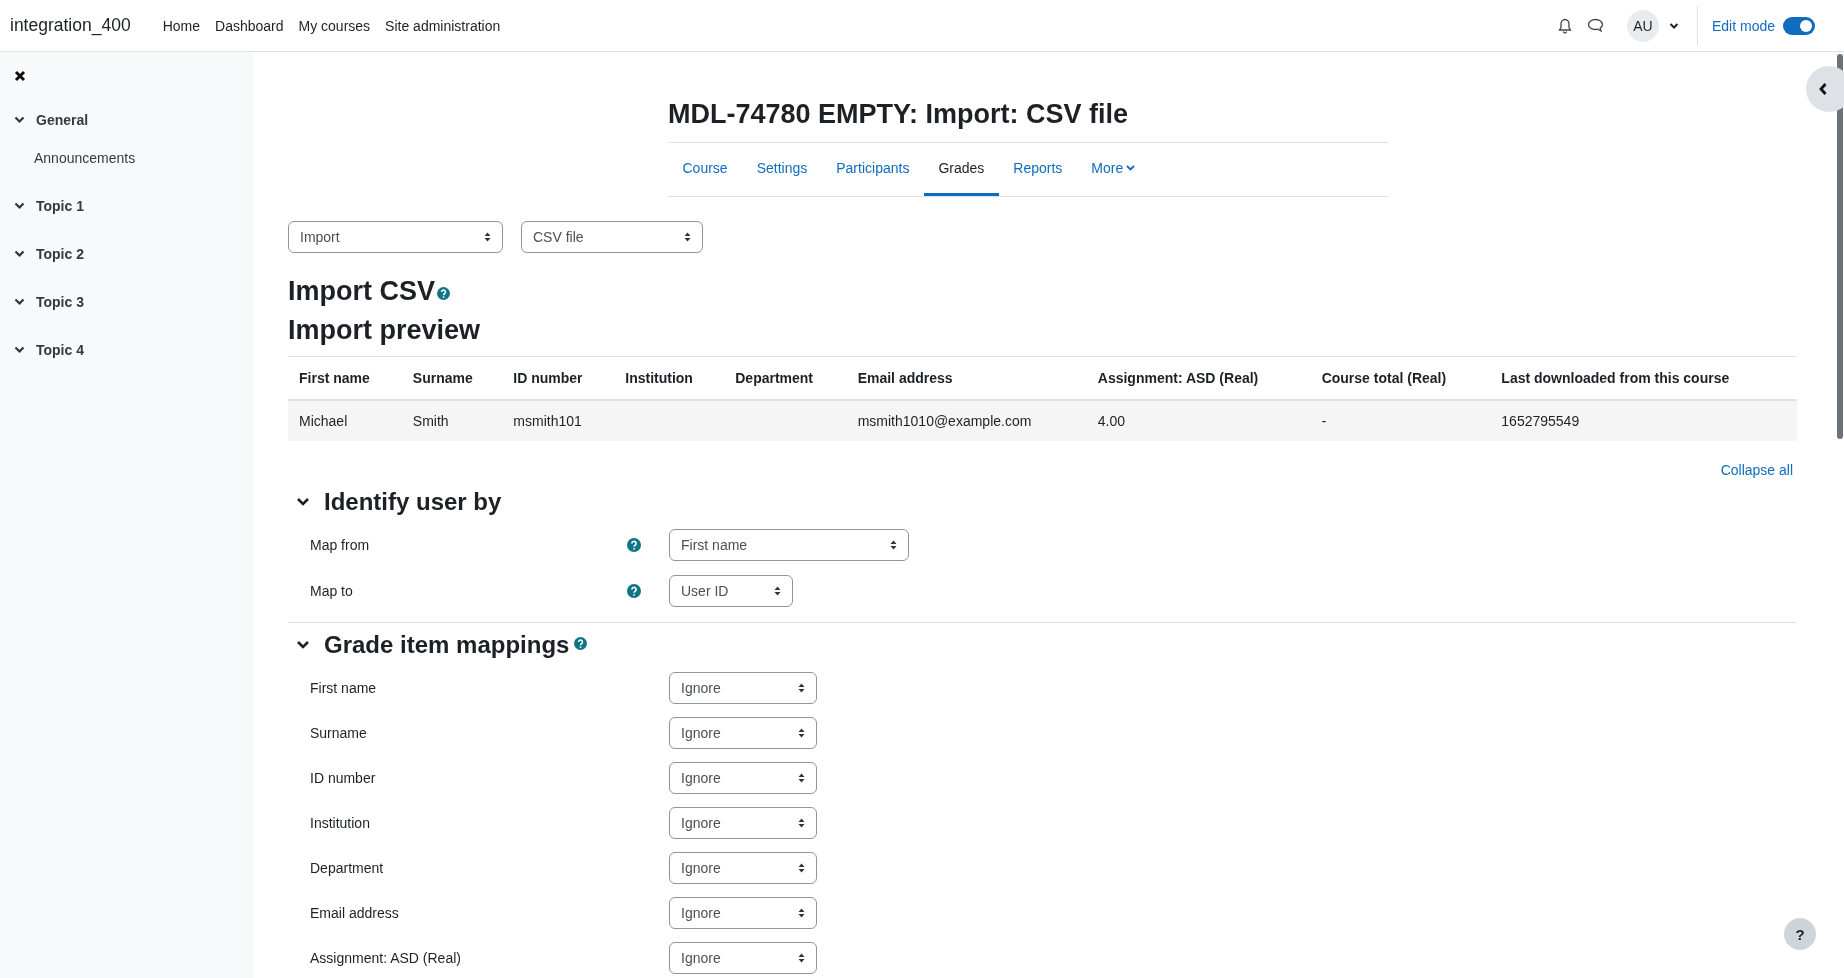 This screenshot has height=978, width=1844. What do you see at coordinates (1131, 168) in the screenshot?
I see `caret-icon` at bounding box center [1131, 168].